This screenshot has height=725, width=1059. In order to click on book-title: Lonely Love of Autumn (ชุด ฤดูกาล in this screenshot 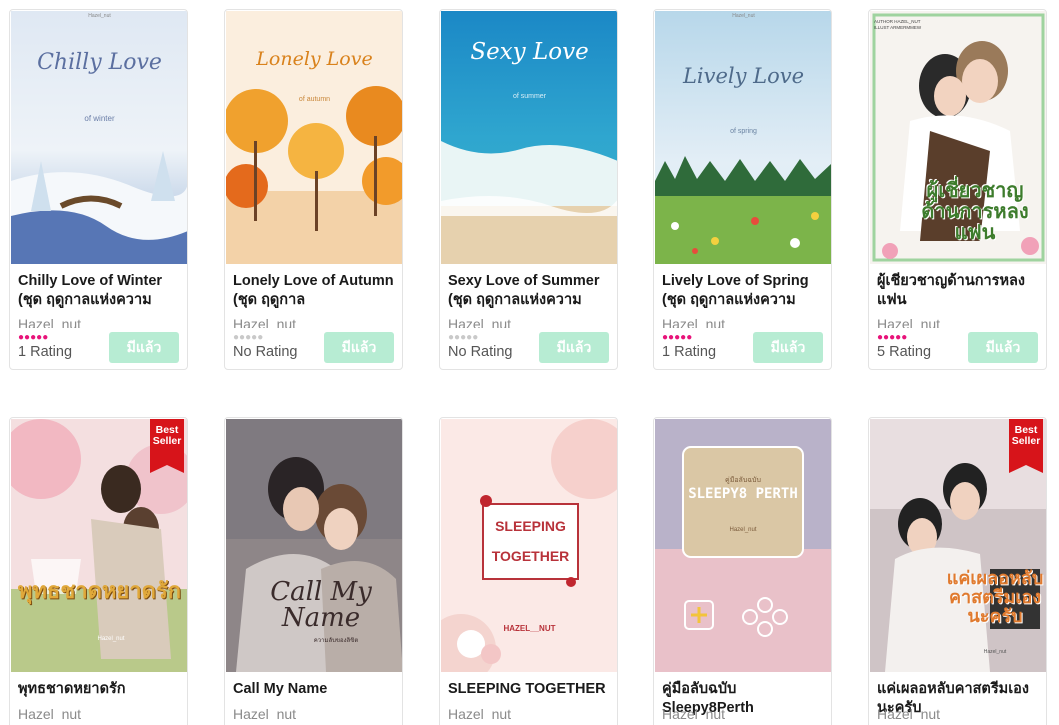, I will do `click(315, 291)`.